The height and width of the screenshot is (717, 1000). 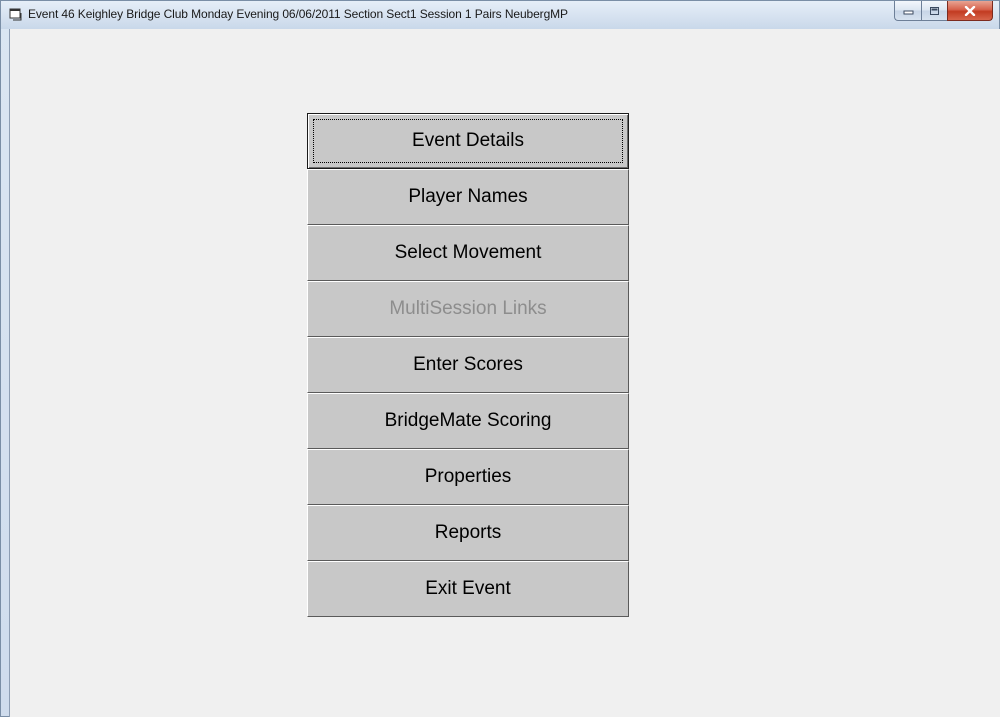 I want to click on multisession-links-button: MultiSession Links, so click(x=468, y=309).